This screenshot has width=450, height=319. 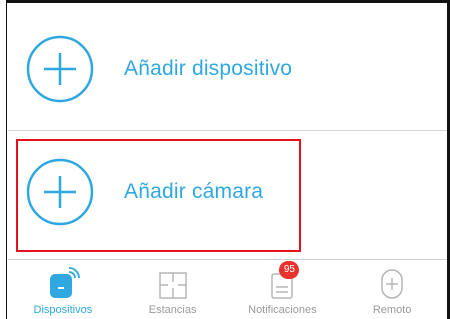 I want to click on tab-notifications: 95 Notificaciones, so click(x=283, y=289).